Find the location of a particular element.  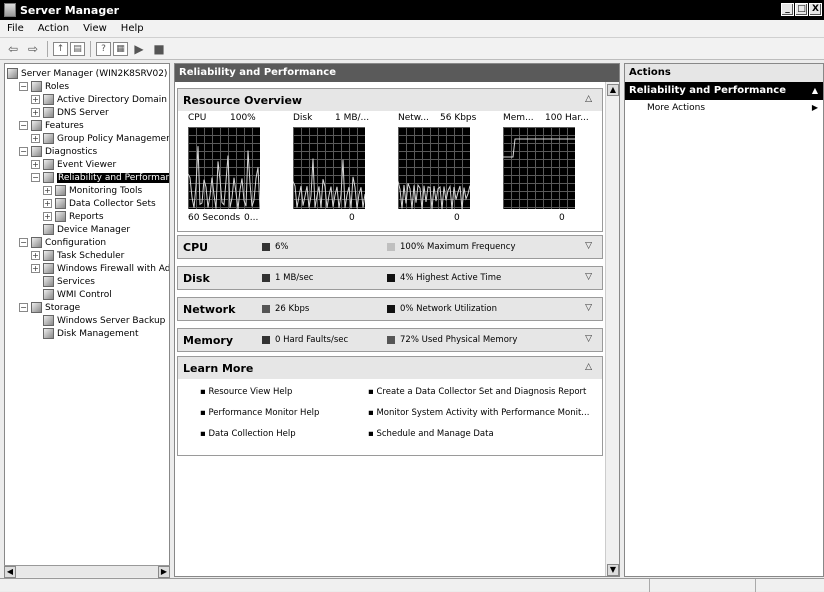

more-actions-item: More Actions ▶ is located at coordinates (724, 108).